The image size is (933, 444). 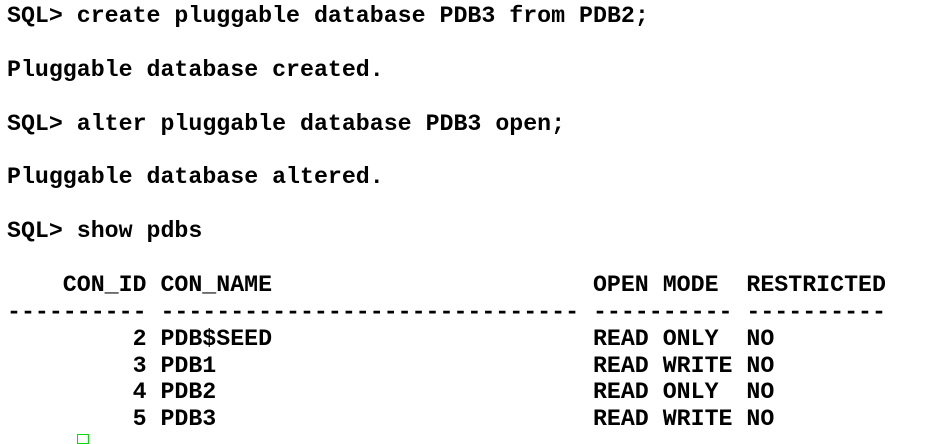 I want to click on header-restricted: RESTRICTED, so click(x=816, y=284).